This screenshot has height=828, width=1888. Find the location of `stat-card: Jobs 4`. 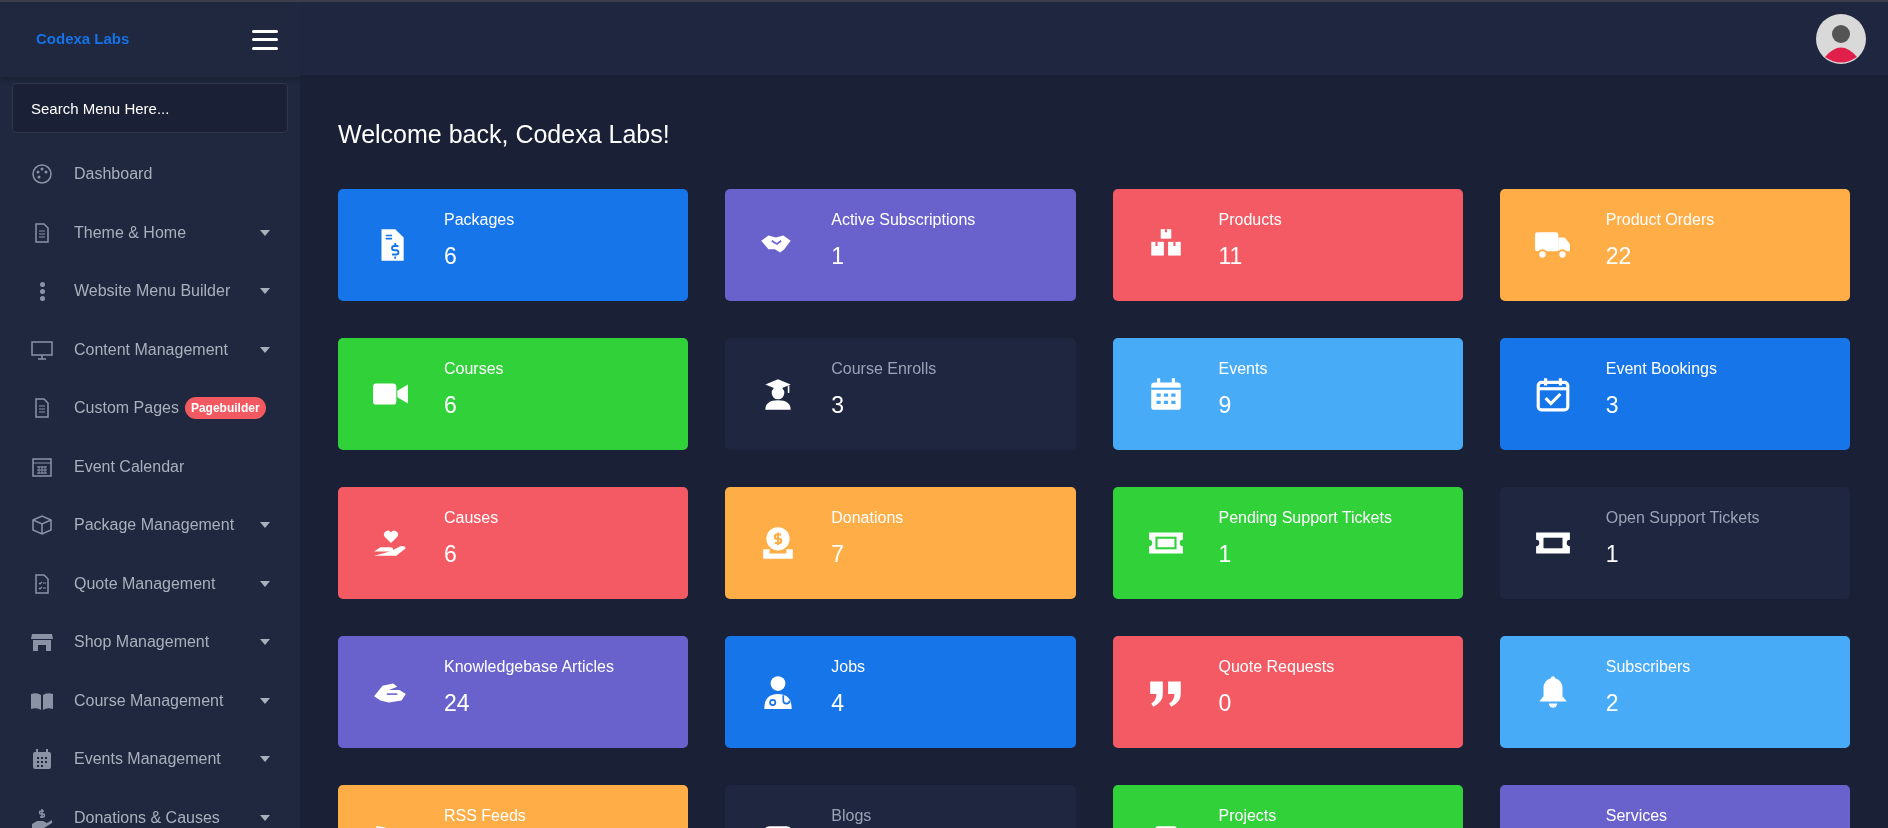

stat-card: Jobs 4 is located at coordinates (900, 692).